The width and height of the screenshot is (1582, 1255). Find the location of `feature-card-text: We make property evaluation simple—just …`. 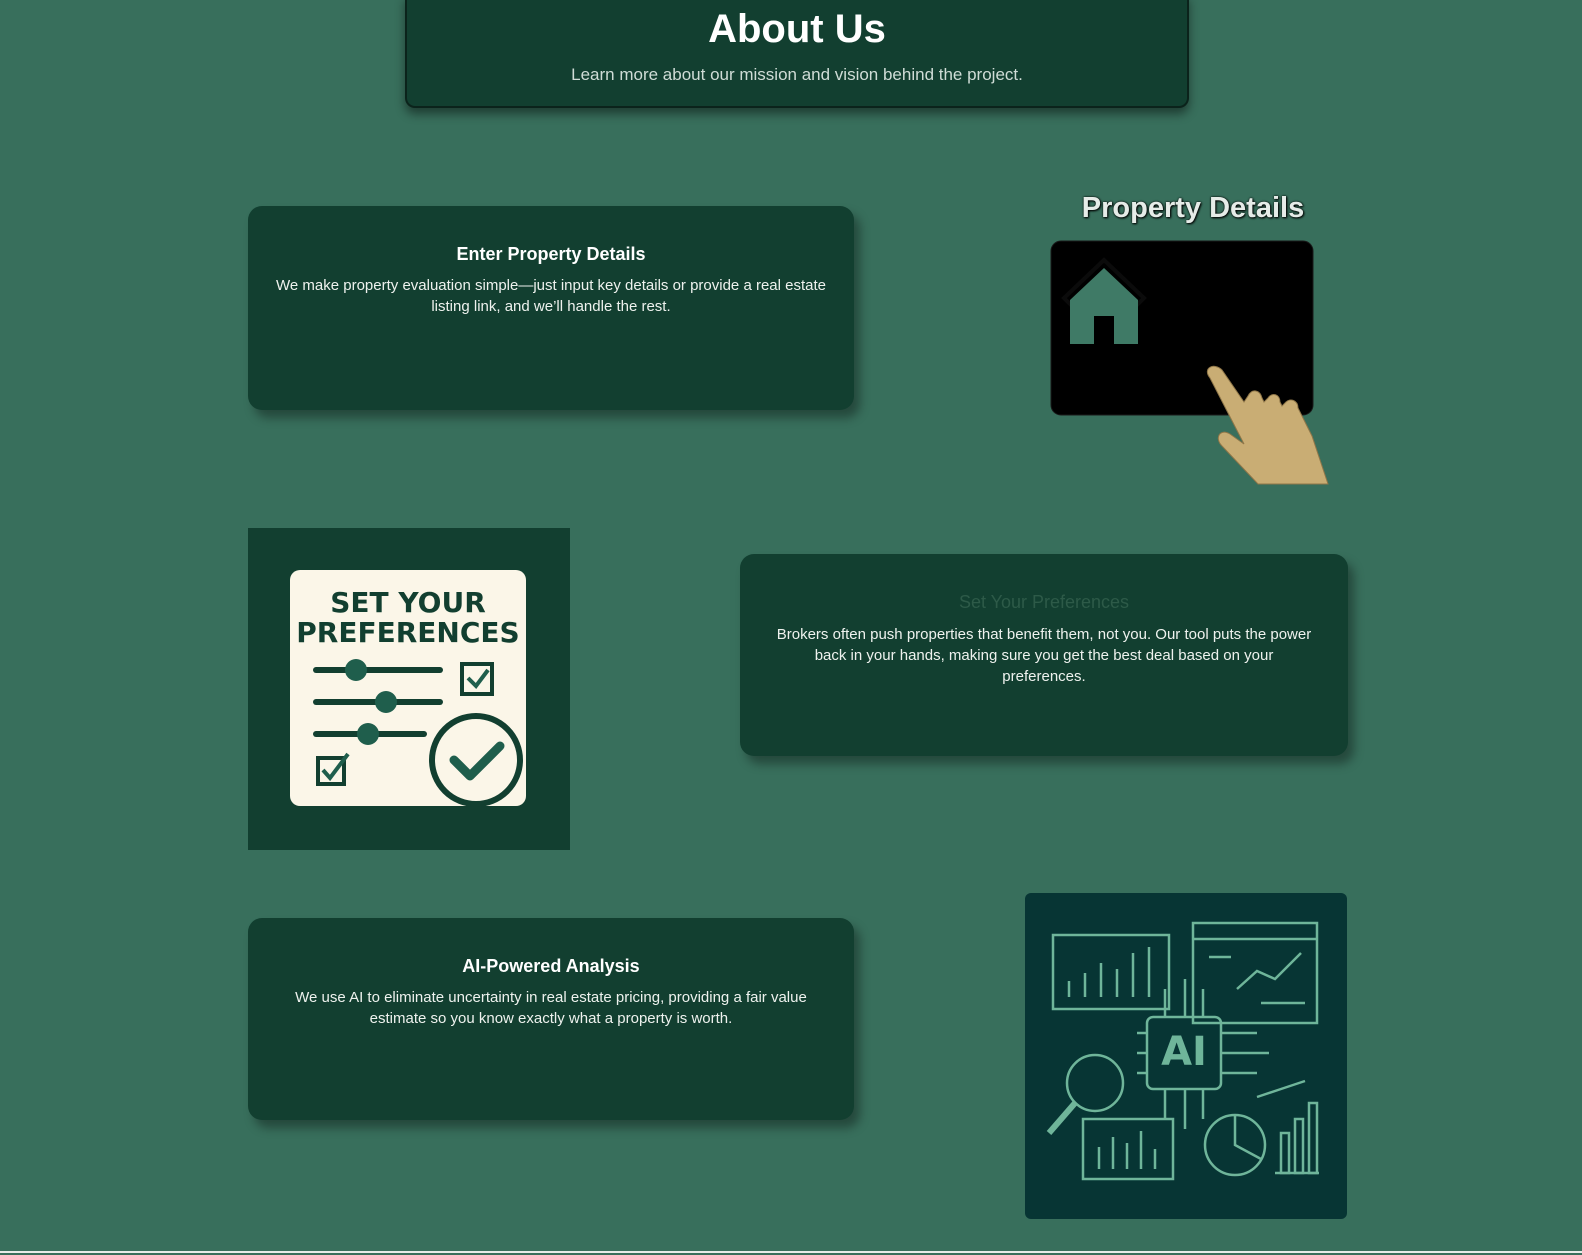

feature-card-text: We make property evaluation simple—just … is located at coordinates (551, 296).